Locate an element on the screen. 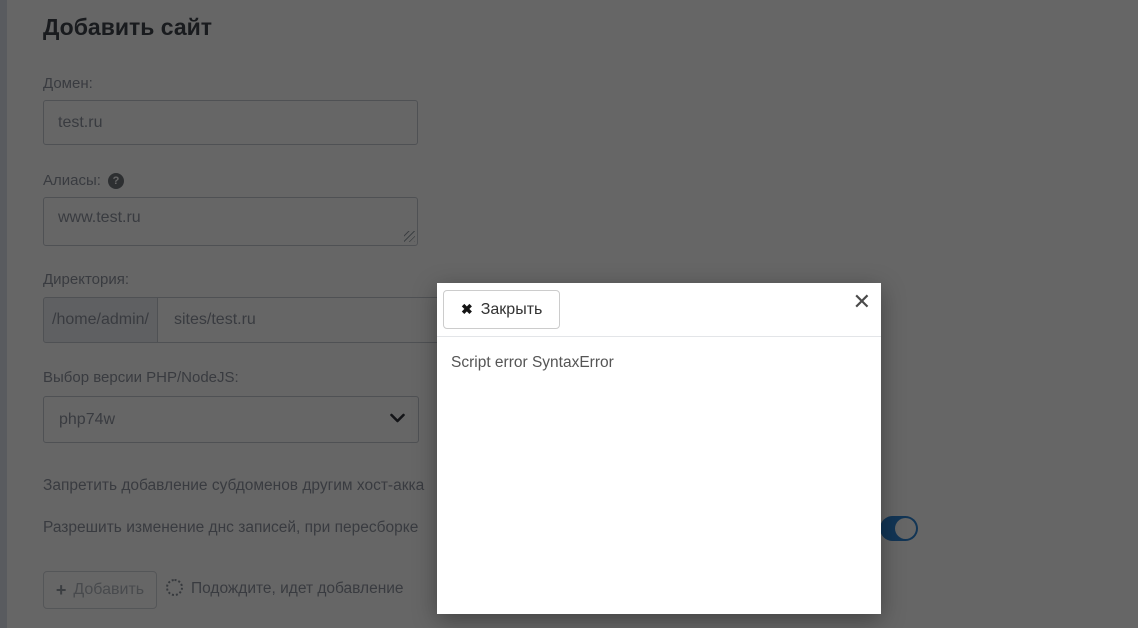 The height and width of the screenshot is (628, 1138). modal-close-button-label: Закрыть is located at coordinates (511, 309).